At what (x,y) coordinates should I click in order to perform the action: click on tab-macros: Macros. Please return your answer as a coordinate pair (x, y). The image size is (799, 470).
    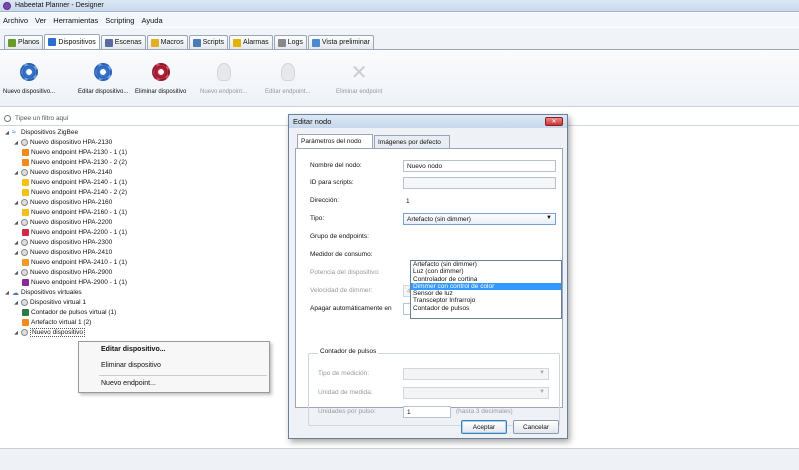
    Looking at the image, I should click on (167, 42).